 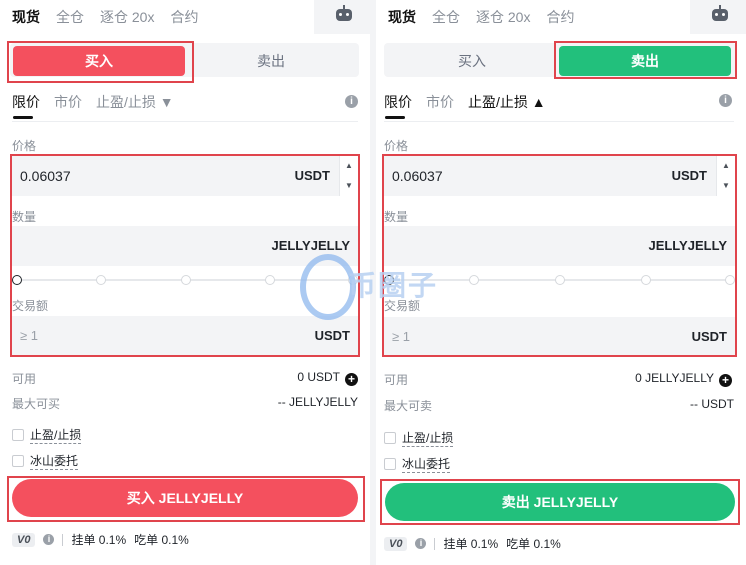 What do you see at coordinates (472, 61) in the screenshot?
I see `buy-side-button: 买入` at bounding box center [472, 61].